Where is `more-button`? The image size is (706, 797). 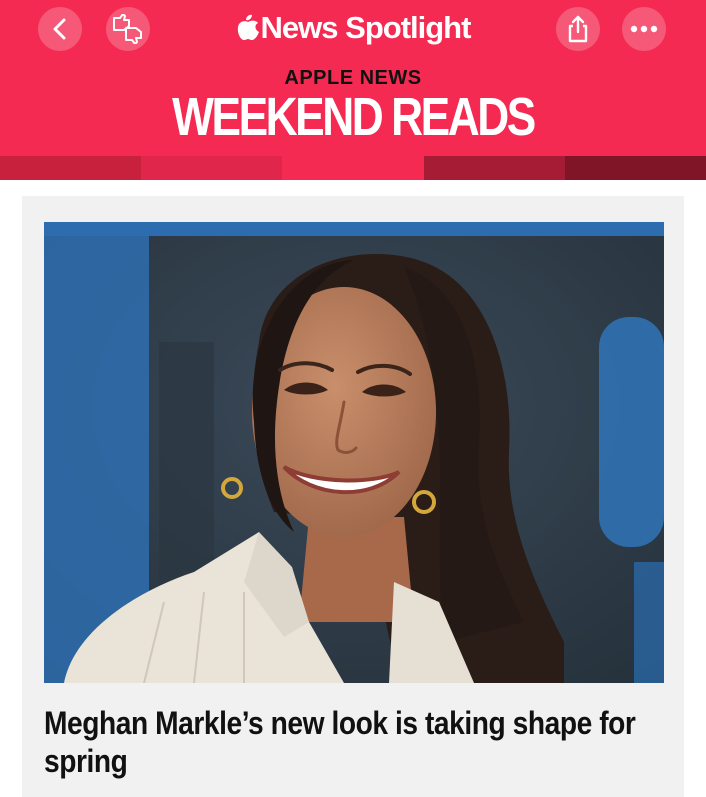
more-button is located at coordinates (644, 29).